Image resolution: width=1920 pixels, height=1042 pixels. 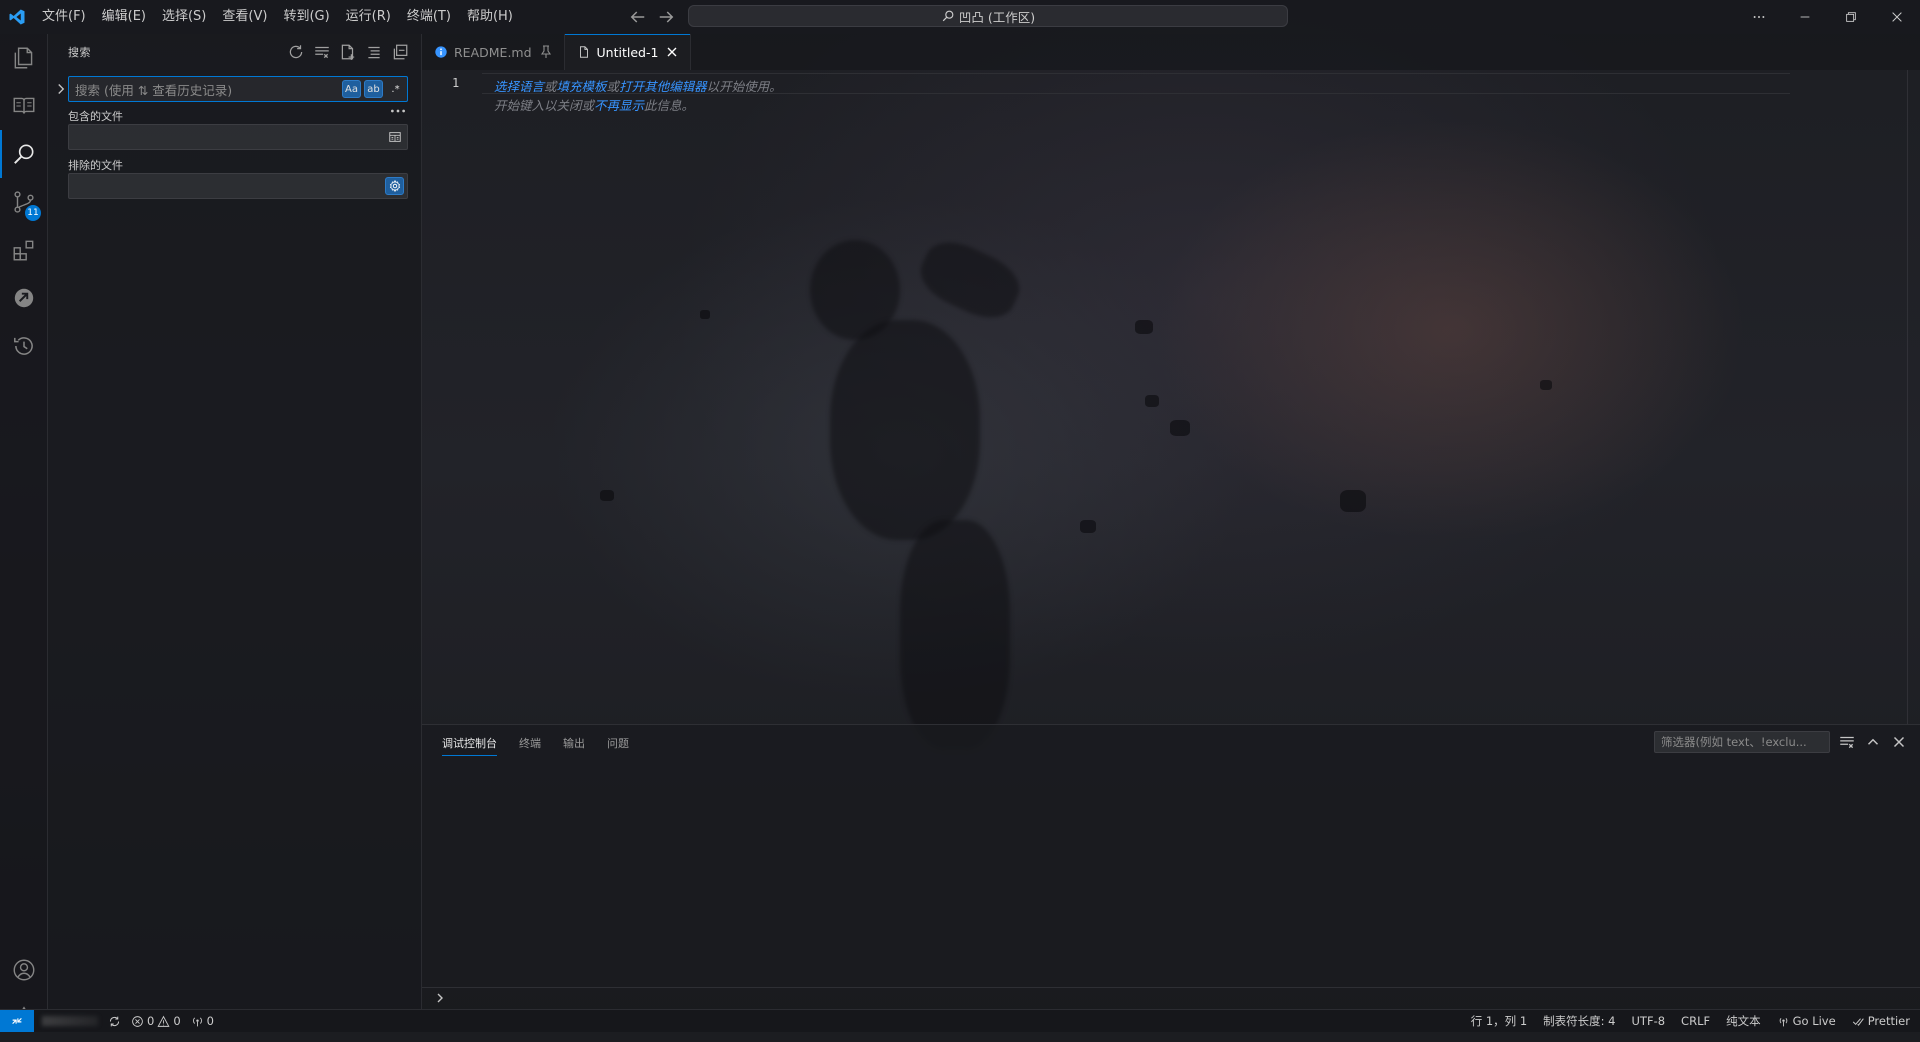 What do you see at coordinates (663, 86) in the screenshot?
I see `open-other-editor-link: 打开其他编辑器` at bounding box center [663, 86].